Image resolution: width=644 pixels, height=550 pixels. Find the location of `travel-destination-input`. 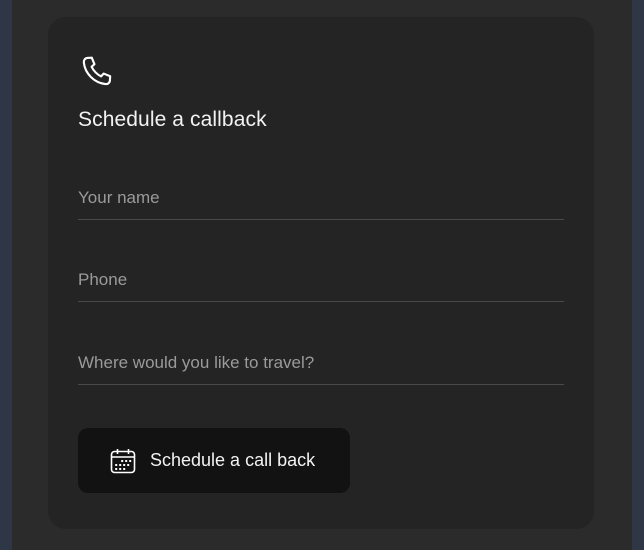

travel-destination-input is located at coordinates (321, 362).